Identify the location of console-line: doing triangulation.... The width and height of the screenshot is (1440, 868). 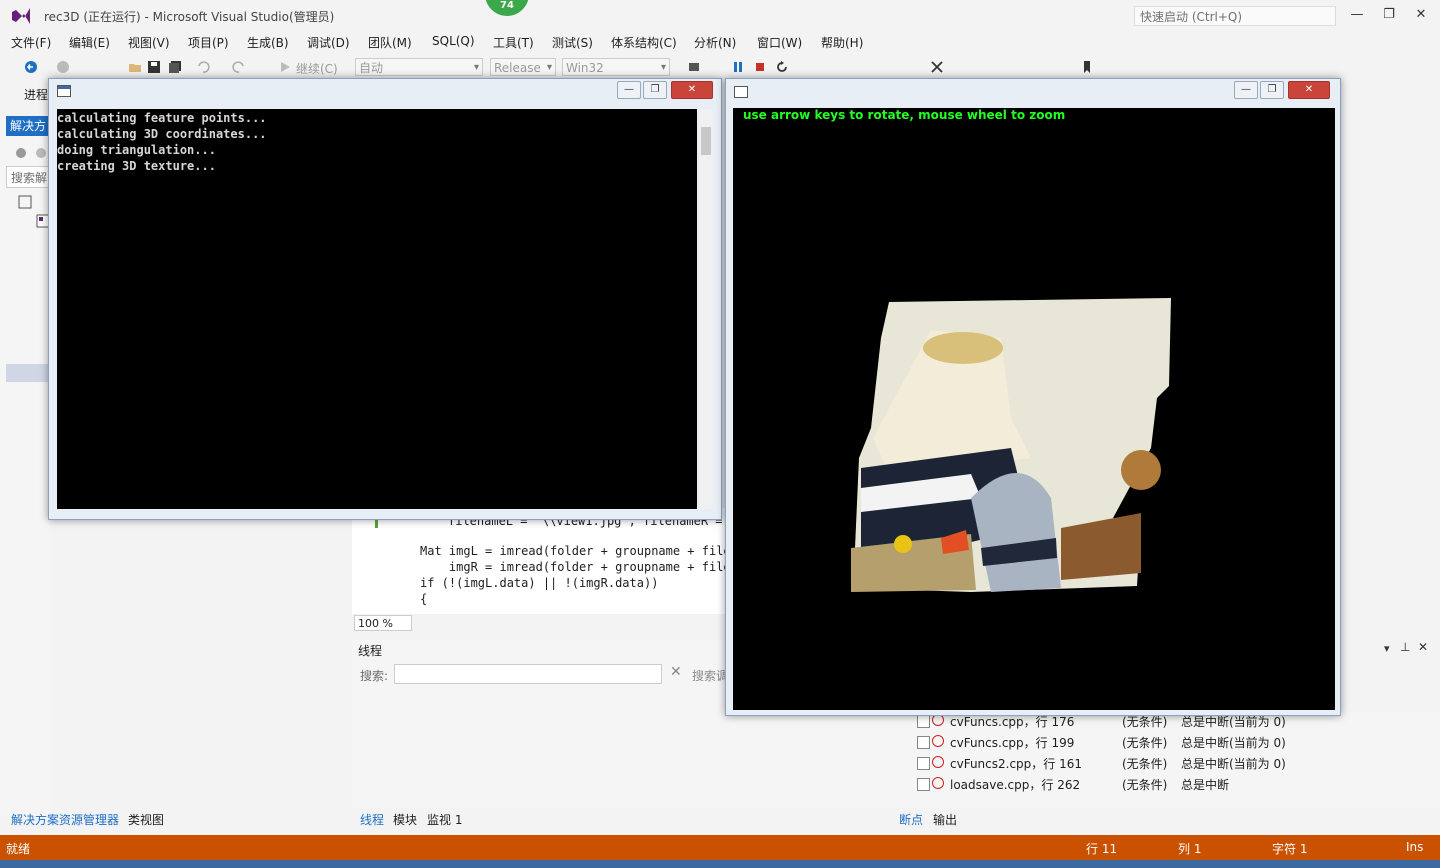
(136, 150).